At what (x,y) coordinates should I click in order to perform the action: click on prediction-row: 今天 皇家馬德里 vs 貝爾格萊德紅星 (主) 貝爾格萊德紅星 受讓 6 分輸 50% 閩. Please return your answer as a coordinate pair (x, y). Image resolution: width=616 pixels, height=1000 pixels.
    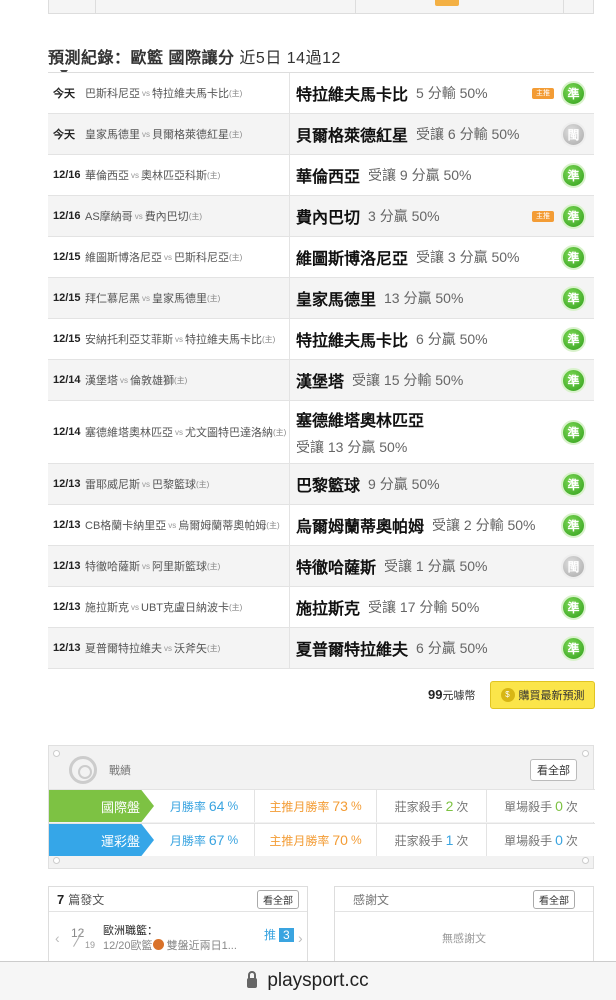
    Looking at the image, I should click on (321, 134).